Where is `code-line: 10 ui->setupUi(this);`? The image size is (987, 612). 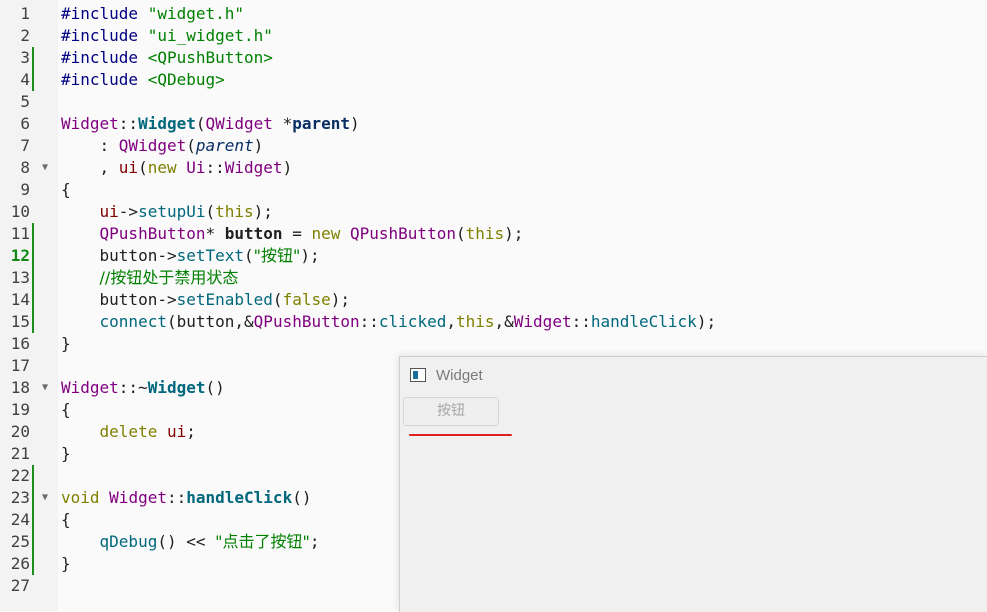
code-line: 10 ui->setupUi(this); is located at coordinates (493, 212).